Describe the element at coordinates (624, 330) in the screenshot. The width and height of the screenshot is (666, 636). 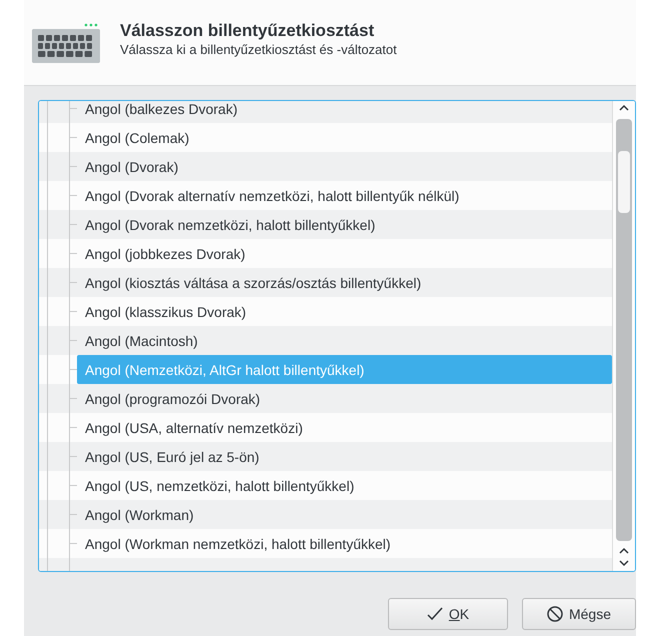
I see `scroll-track` at that location.